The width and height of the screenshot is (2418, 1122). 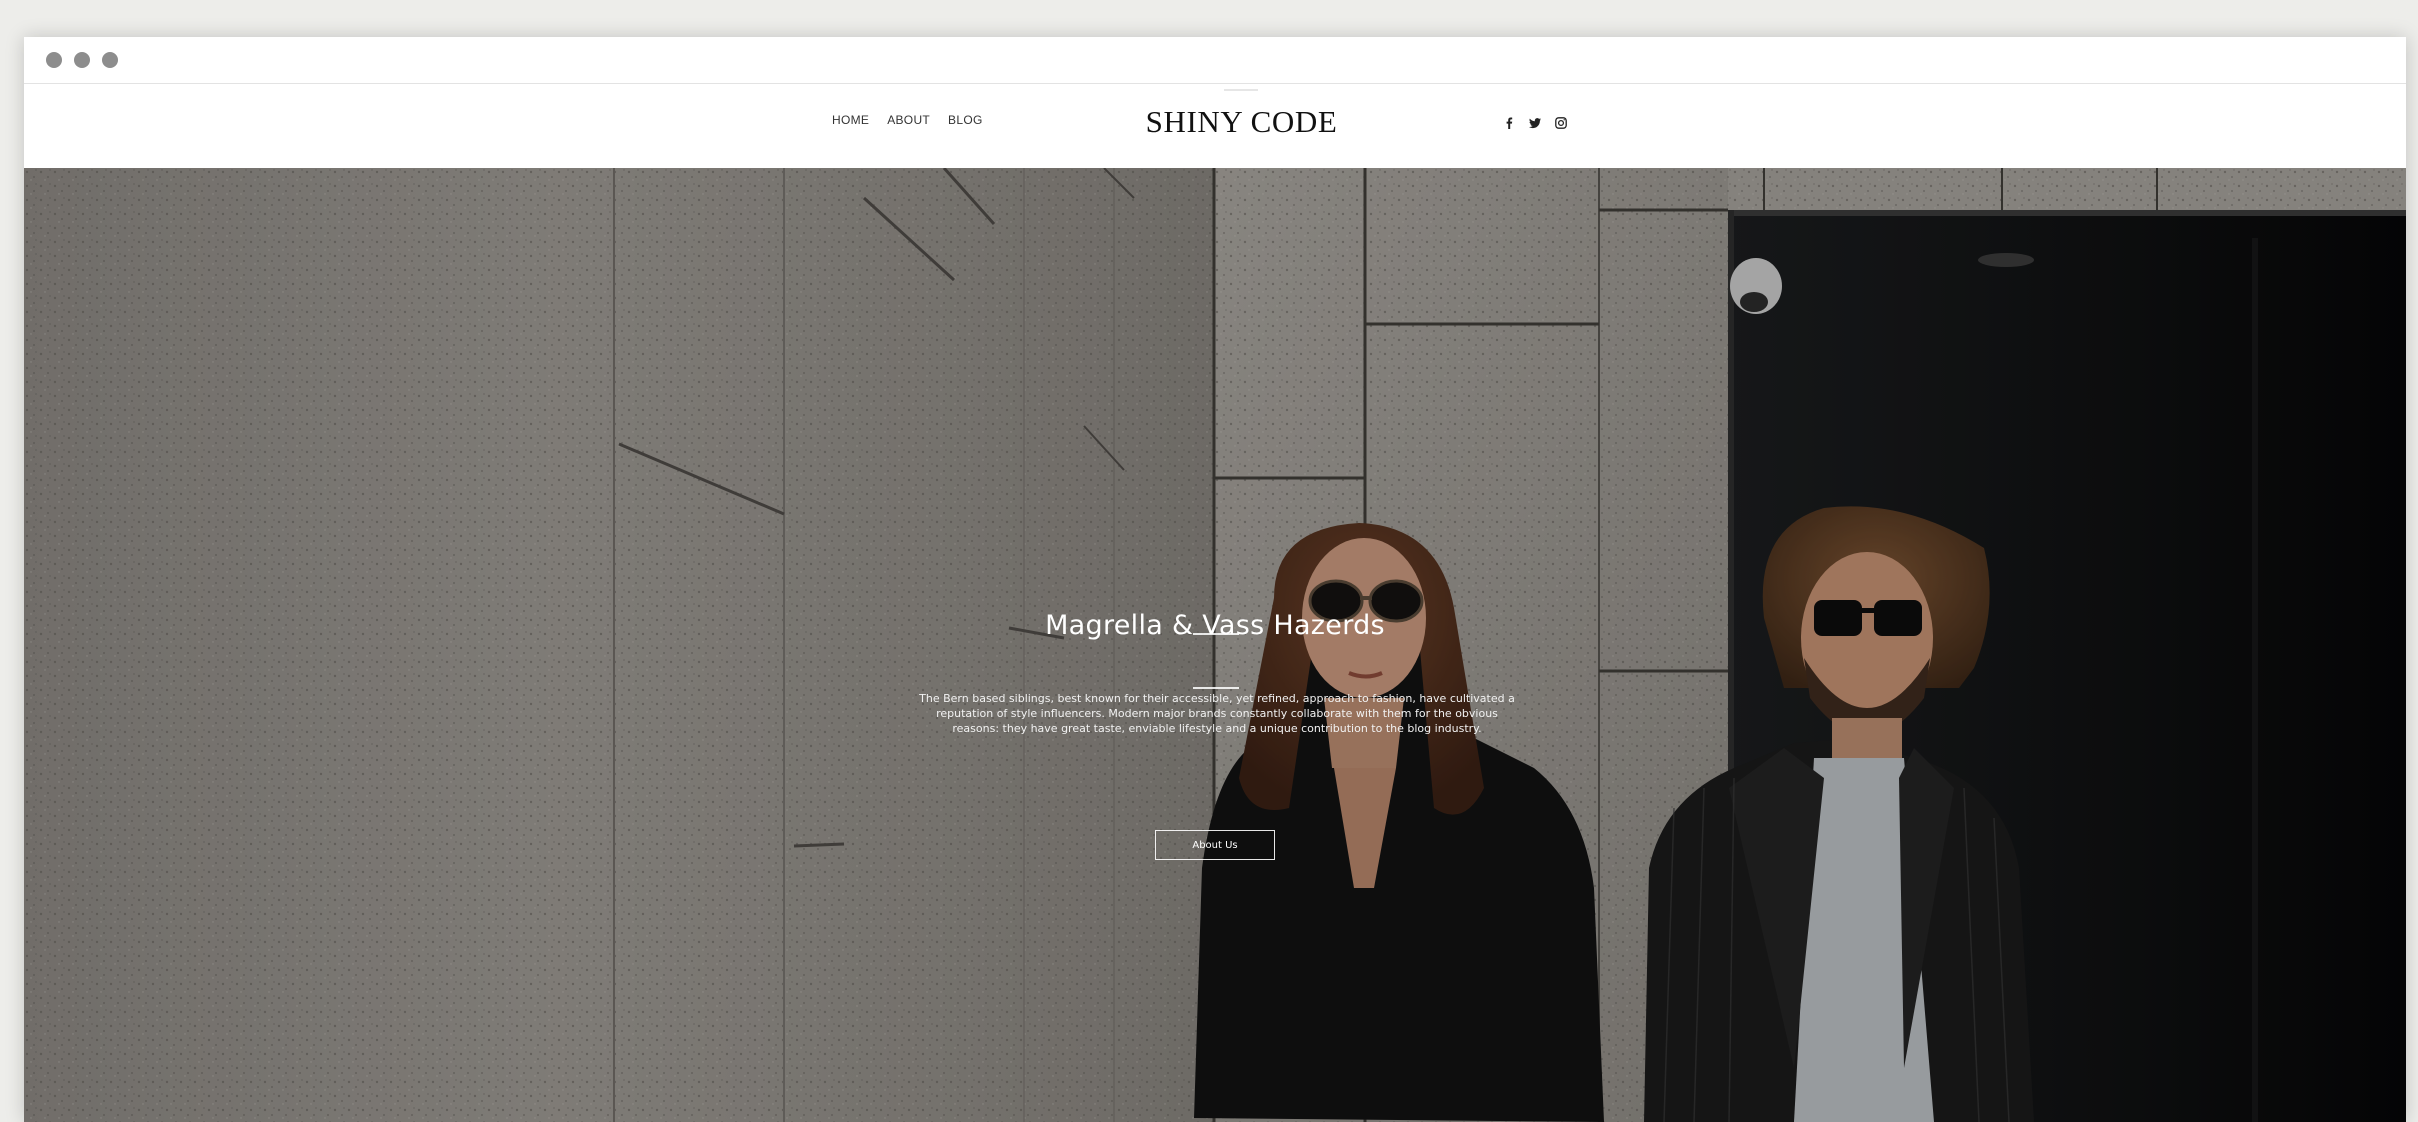 I want to click on site-header: HOME ABOUT BLOG SHINY CODE, so click(x=1215, y=126).